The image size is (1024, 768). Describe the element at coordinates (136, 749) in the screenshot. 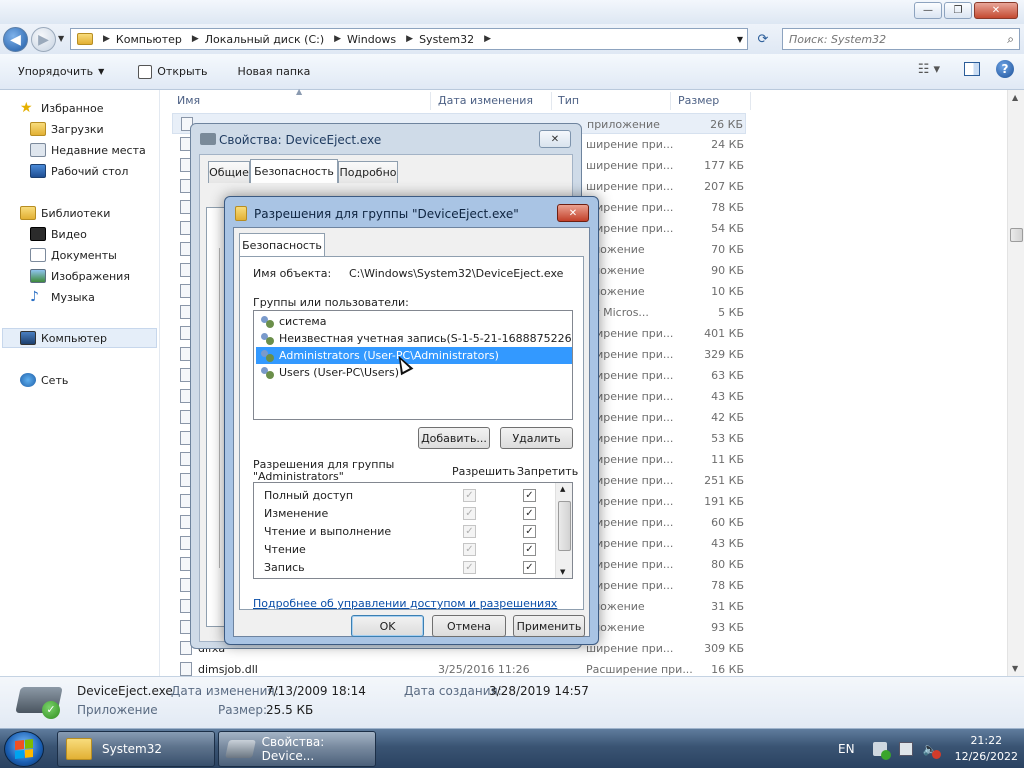

I see `taskbar-button-explorer: System32` at that location.